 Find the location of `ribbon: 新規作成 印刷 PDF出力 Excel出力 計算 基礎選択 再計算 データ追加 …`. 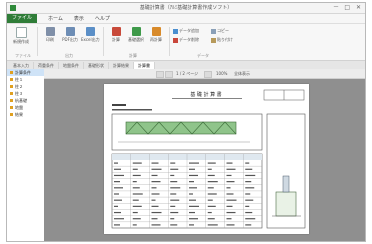

ribbon: 新規作成 印刷 PDF出力 Excel出力 計算 基礎選択 再計算 データ追加 … is located at coordinates (186, 42).